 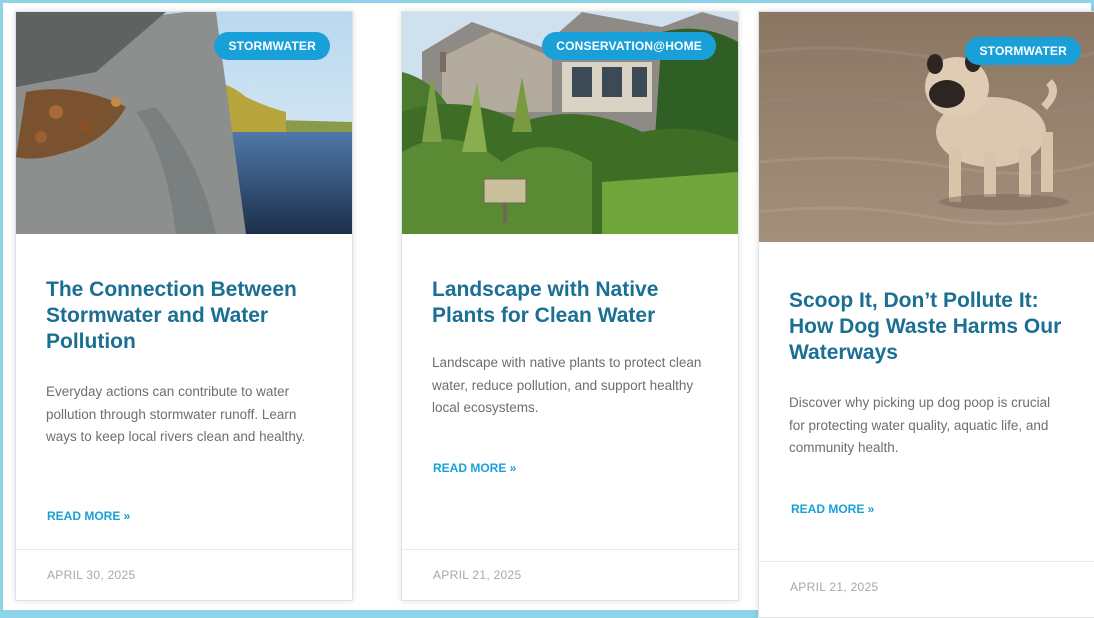 I want to click on post-thumbnail-storm-drain: STORMWATER, so click(x=184, y=123).